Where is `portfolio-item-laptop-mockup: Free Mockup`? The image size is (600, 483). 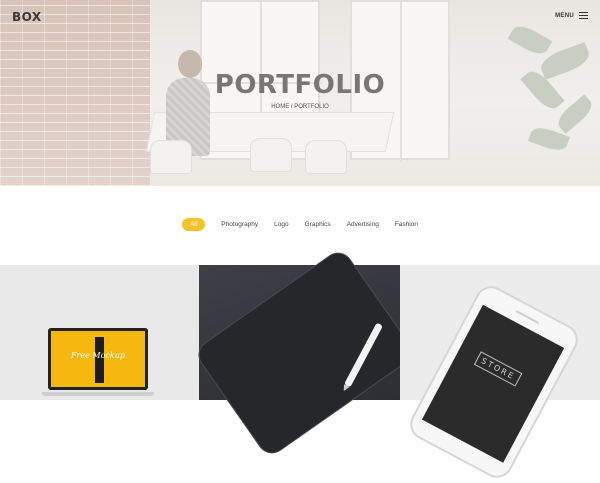
portfolio-item-laptop-mockup: Free Mockup is located at coordinates (99, 332).